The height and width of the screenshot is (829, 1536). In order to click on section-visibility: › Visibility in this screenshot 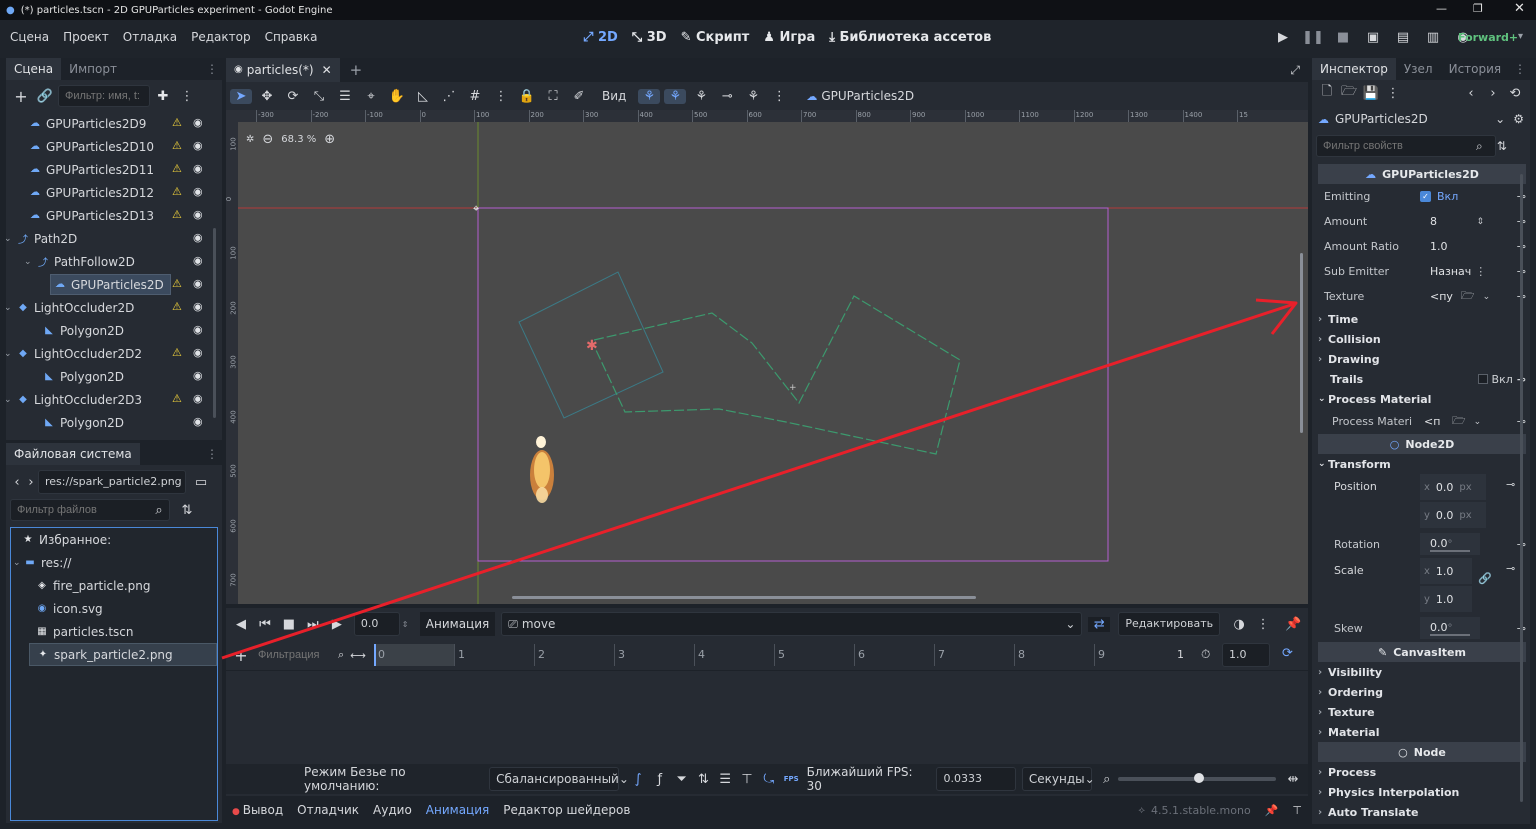, I will do `click(1422, 672)`.